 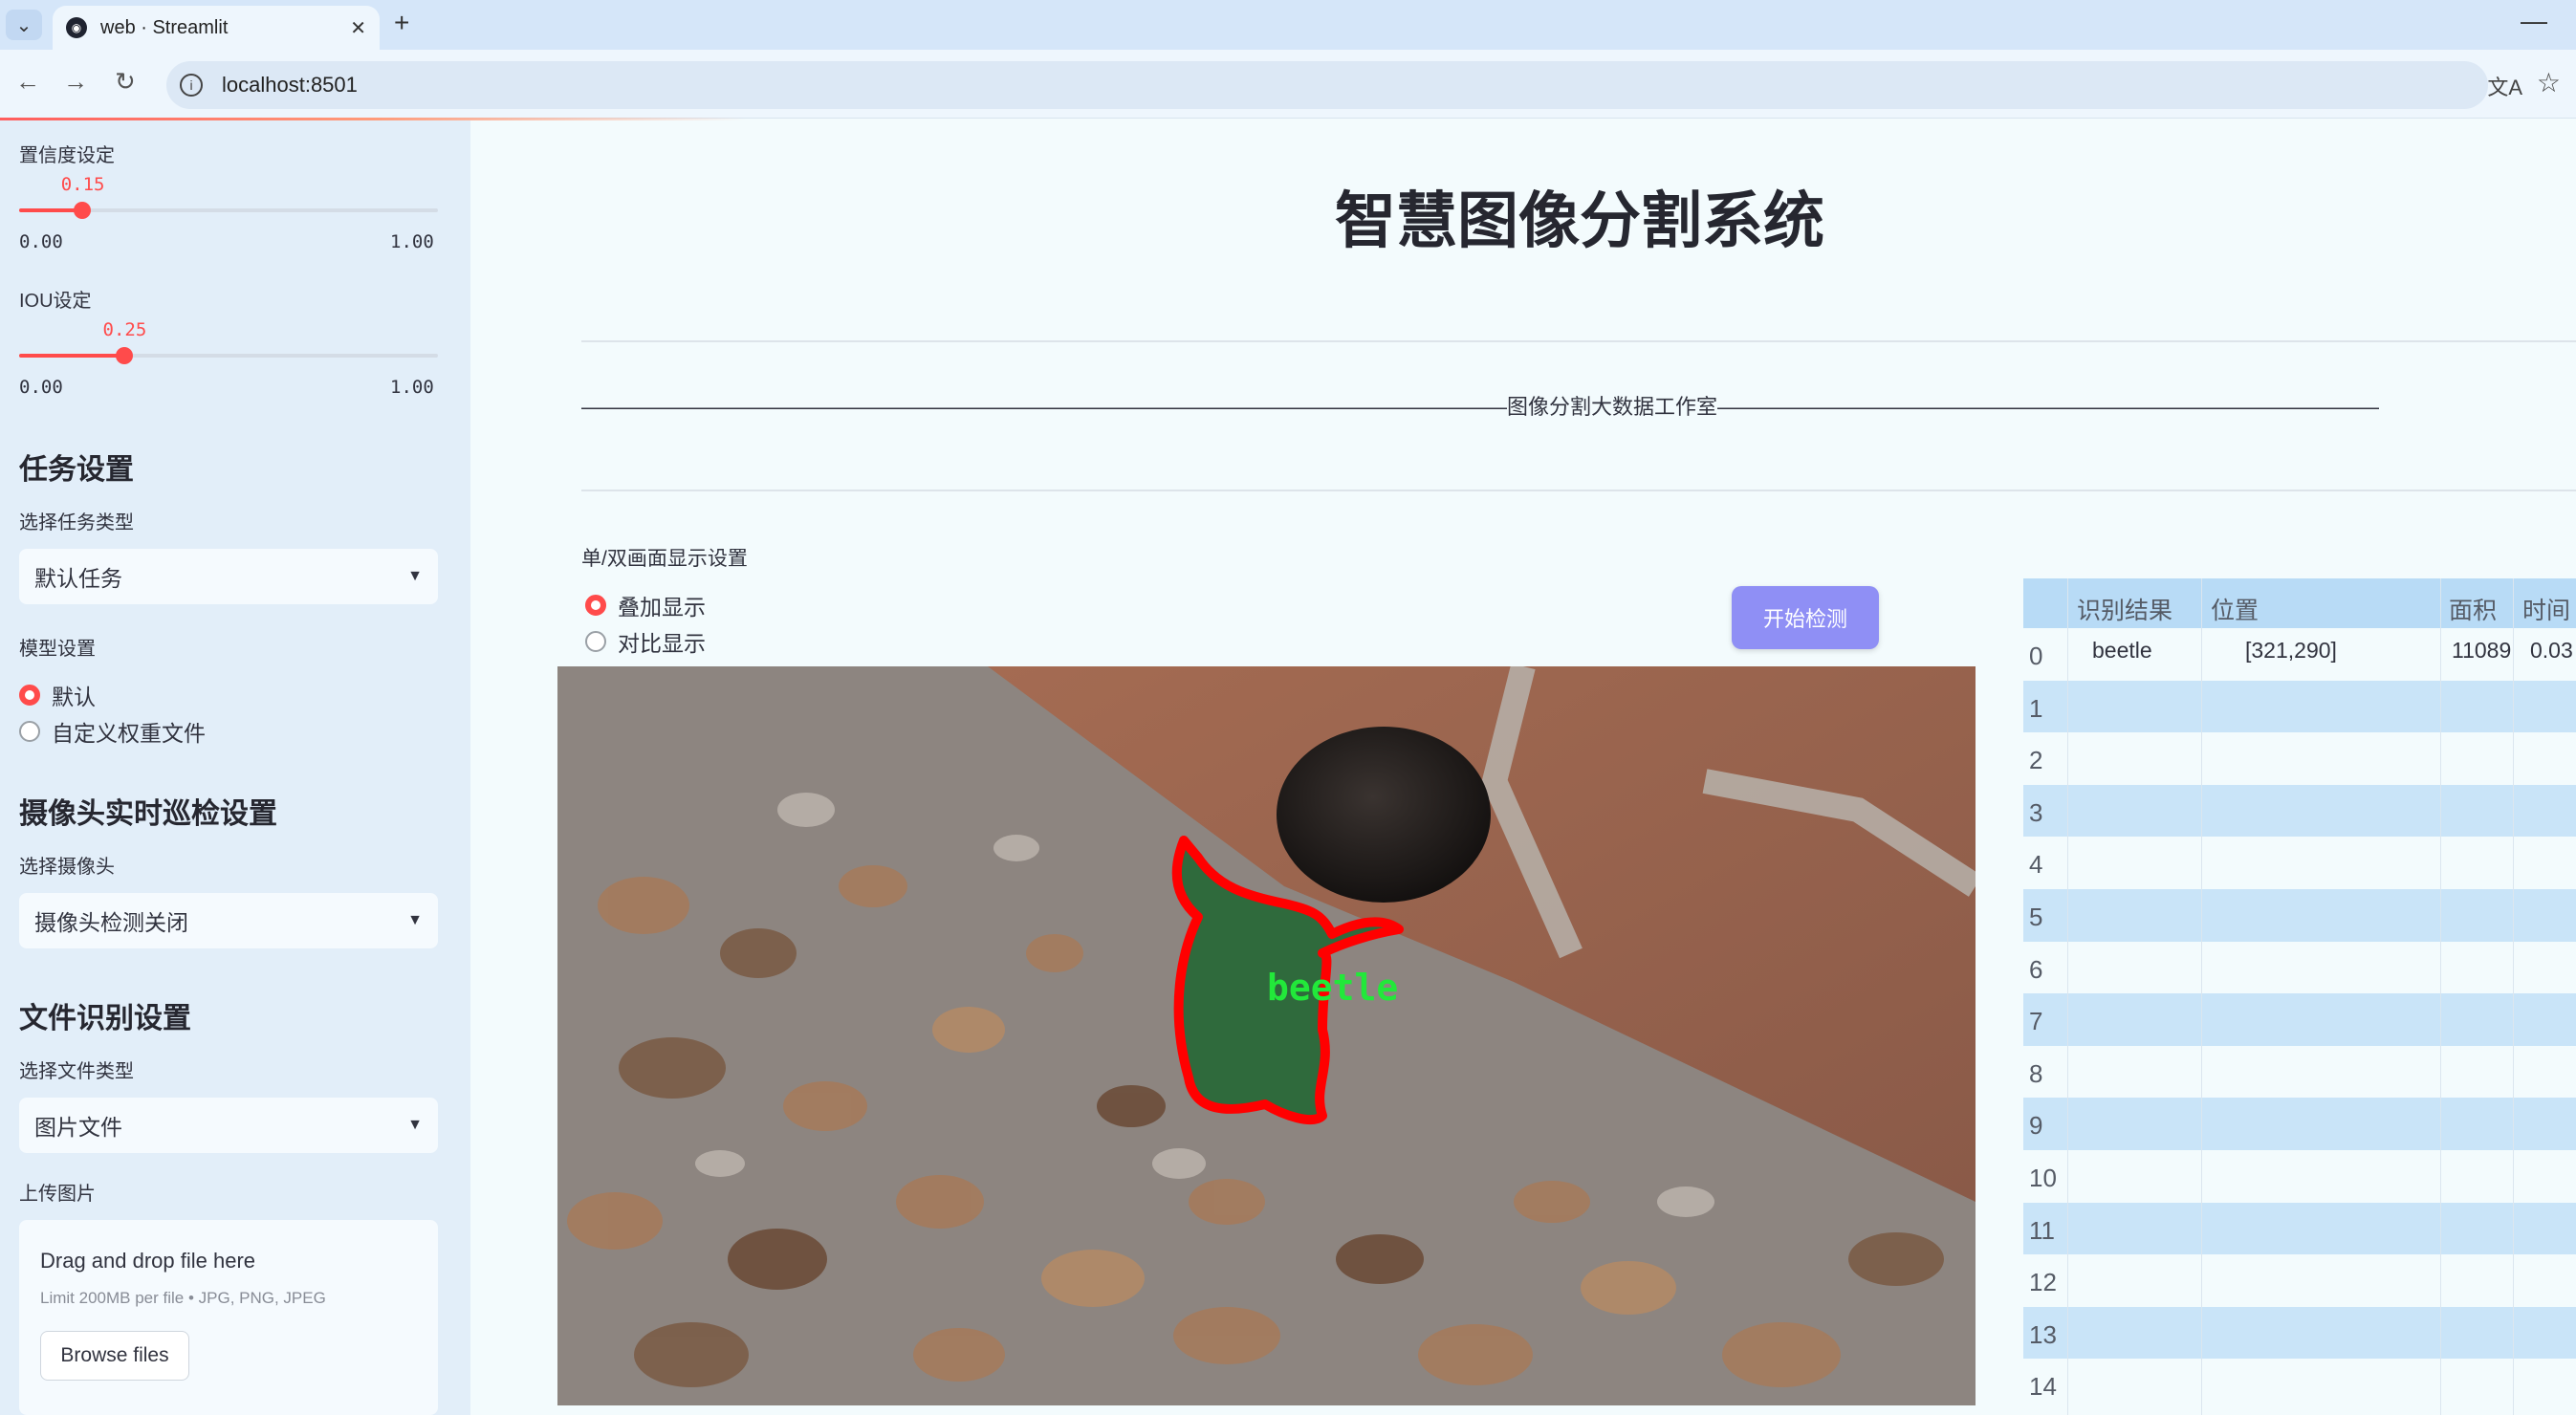 I want to click on bookmark-star-icon: ☆, so click(x=2549, y=82).